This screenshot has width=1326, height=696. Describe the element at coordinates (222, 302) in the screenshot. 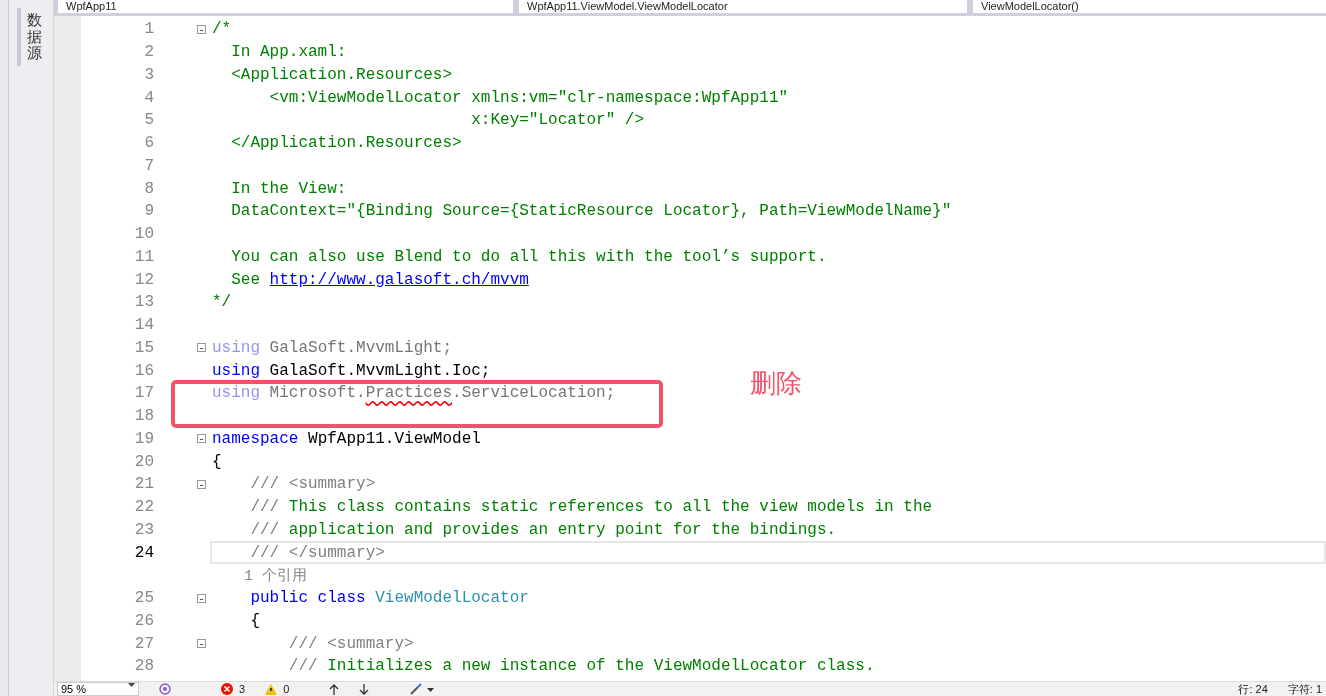

I see `code-line: */` at that location.